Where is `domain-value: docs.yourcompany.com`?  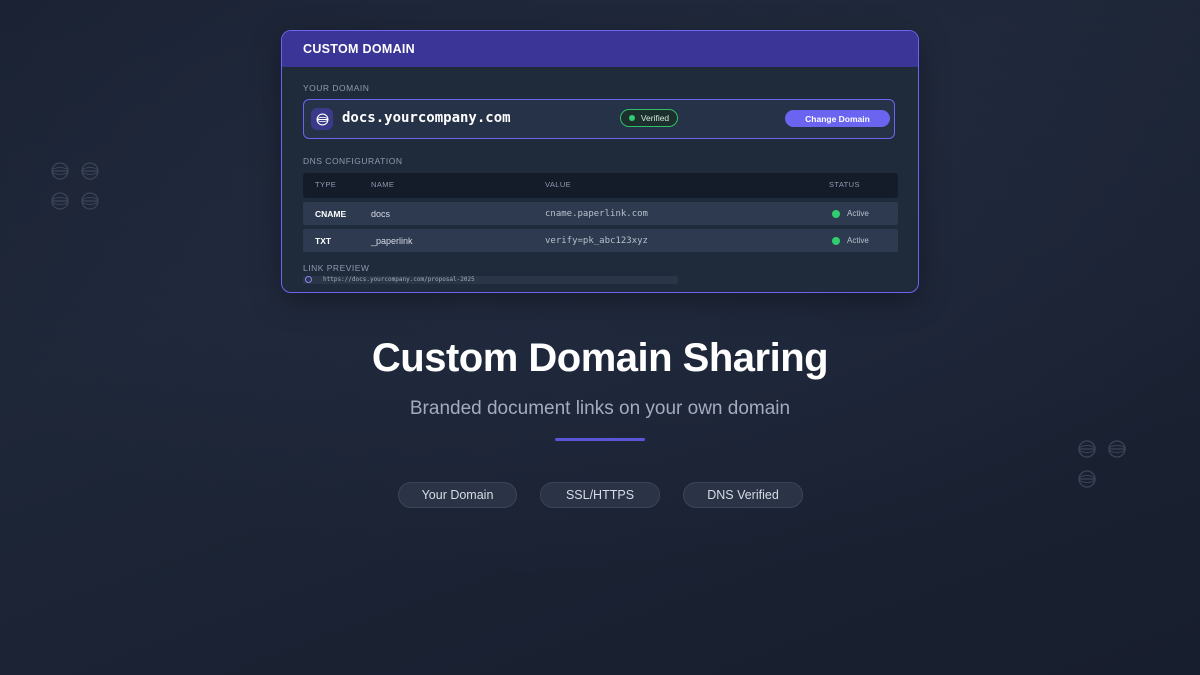
domain-value: docs.yourcompany.com is located at coordinates (426, 118).